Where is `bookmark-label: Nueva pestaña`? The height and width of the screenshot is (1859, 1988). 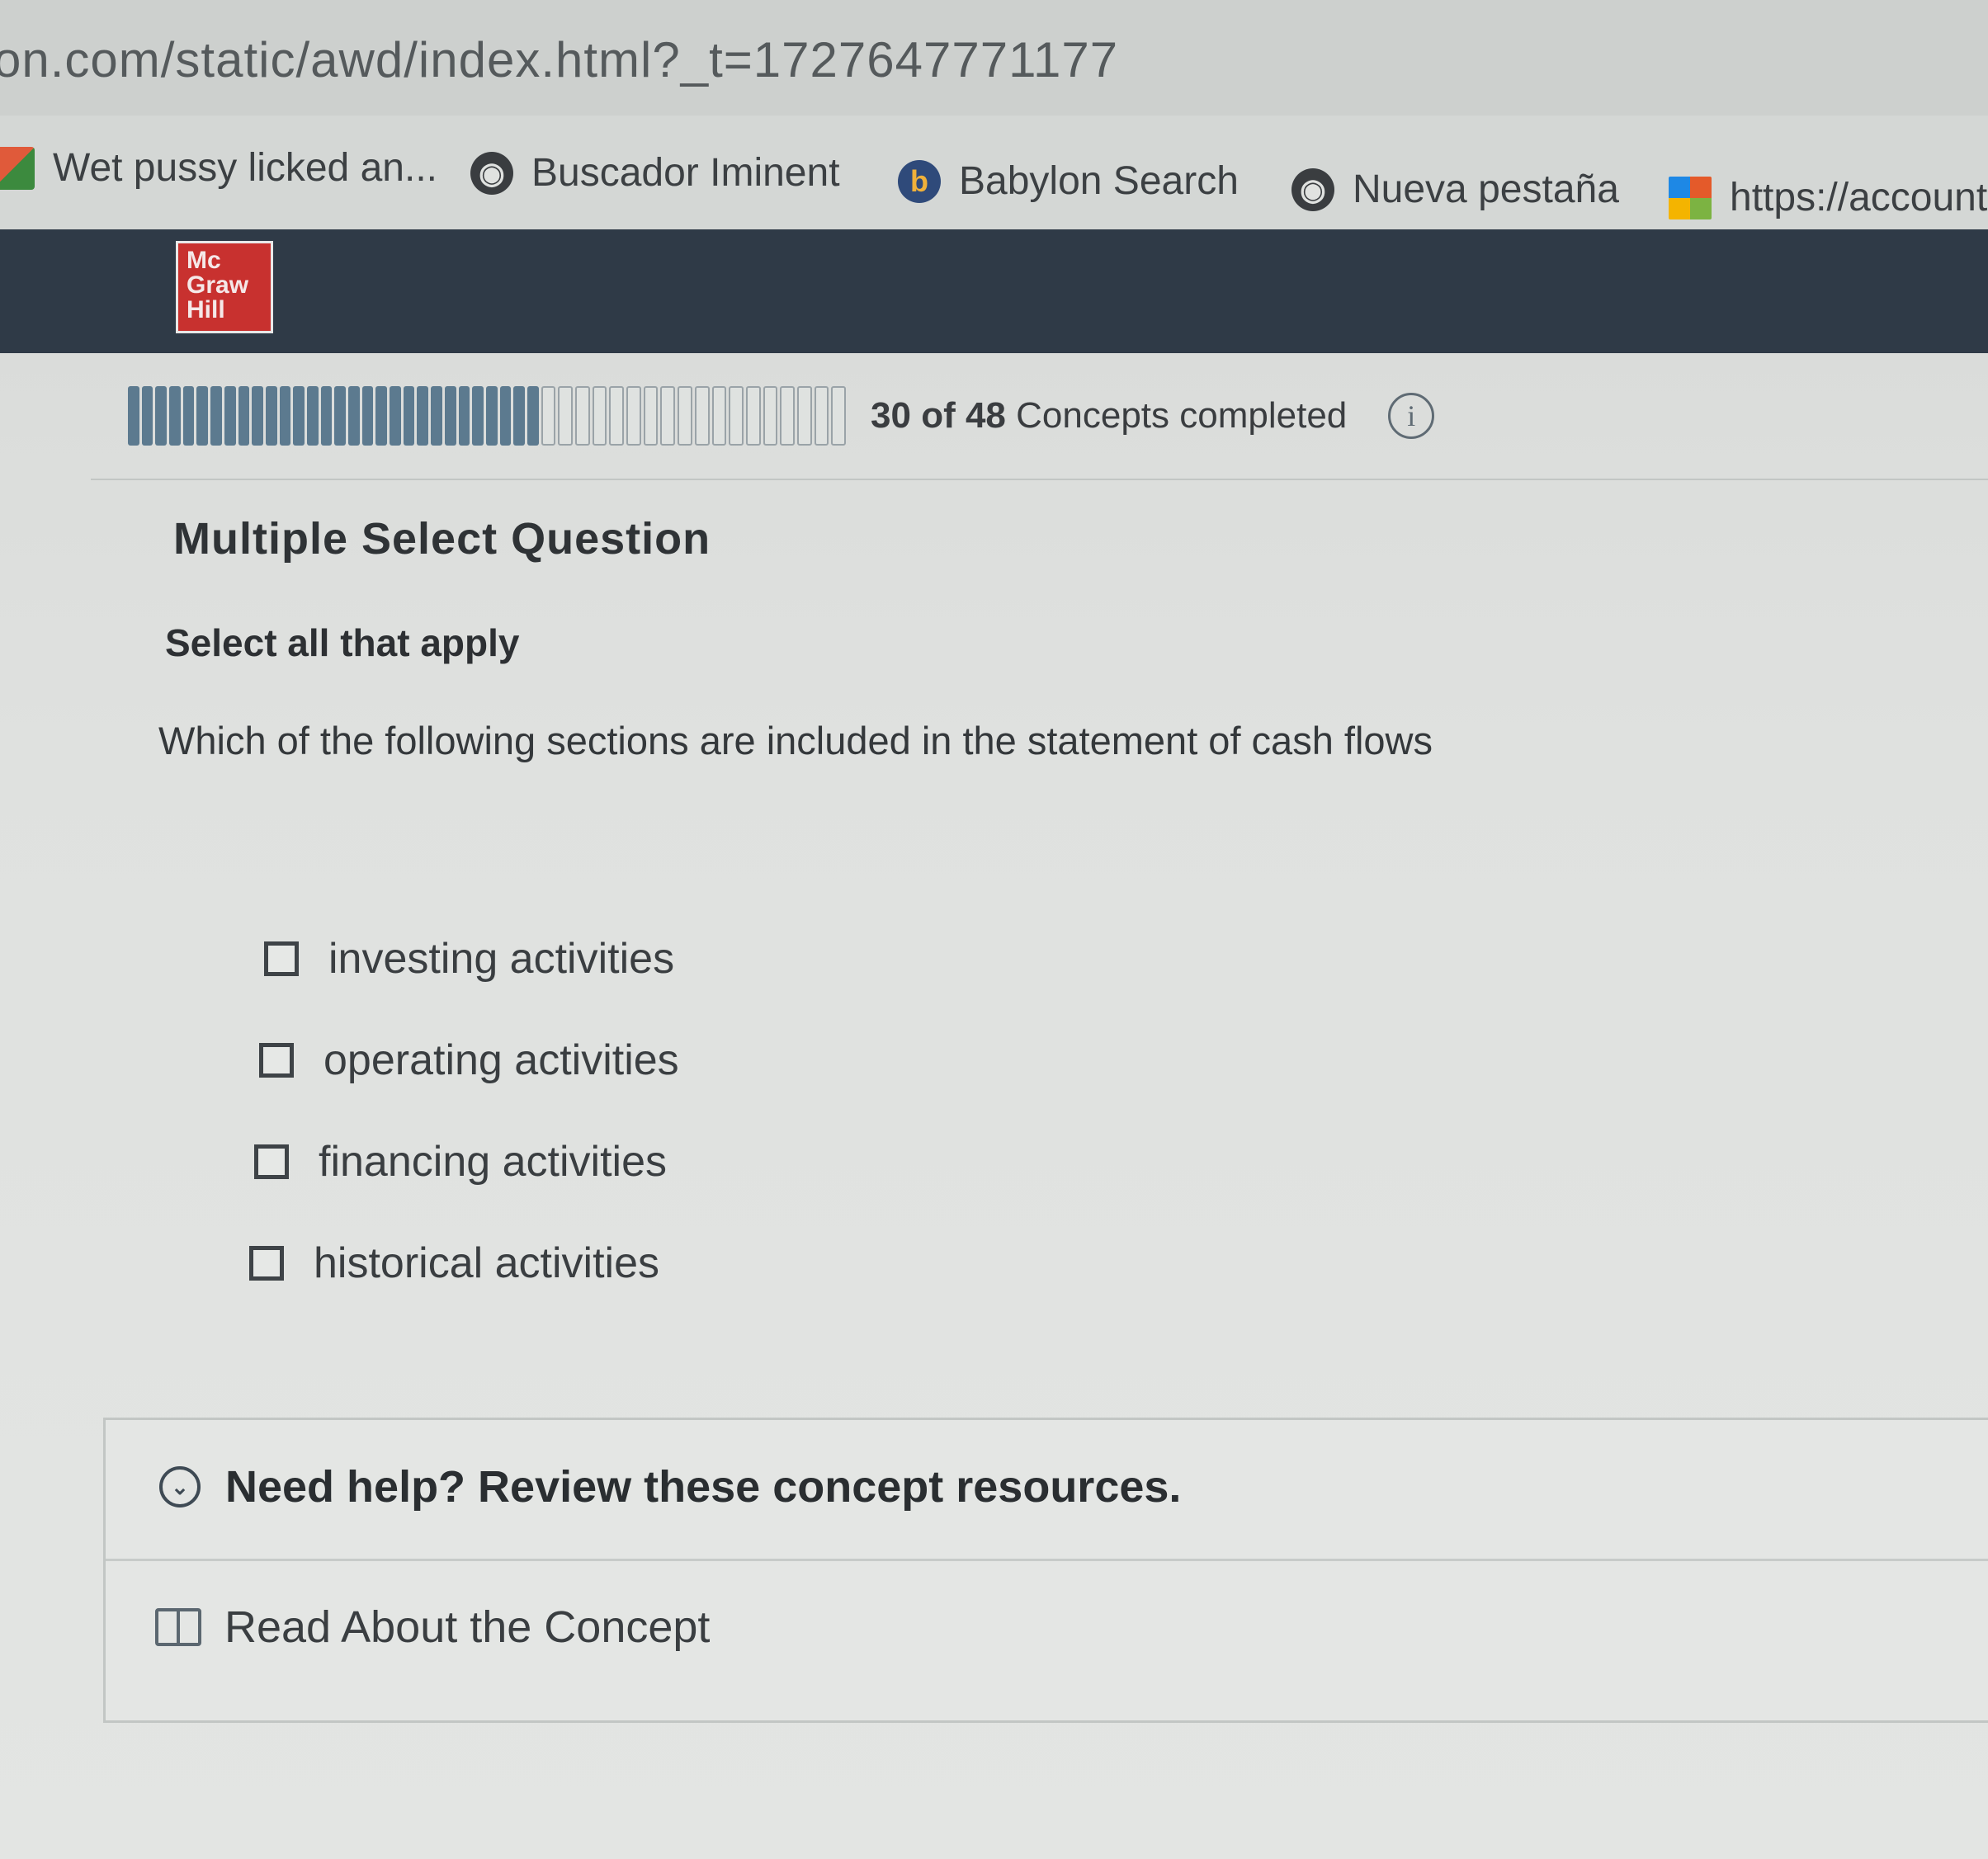 bookmark-label: Nueva pestaña is located at coordinates (1486, 189).